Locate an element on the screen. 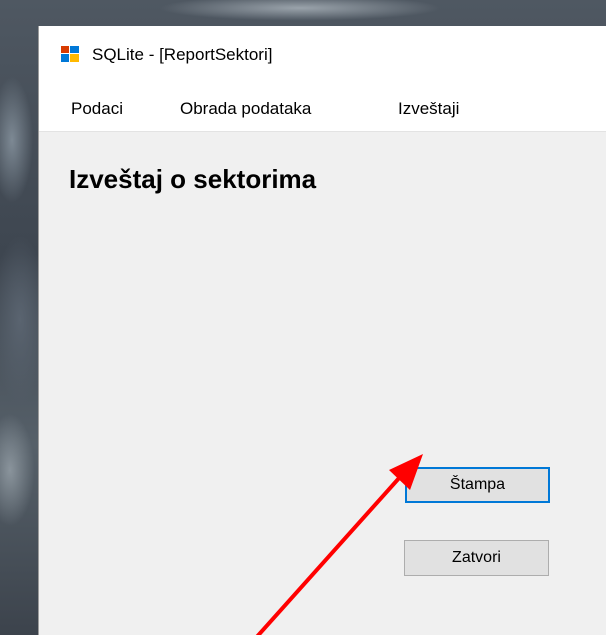  window-title: SQLite - [ReportSektori] is located at coordinates (182, 54).